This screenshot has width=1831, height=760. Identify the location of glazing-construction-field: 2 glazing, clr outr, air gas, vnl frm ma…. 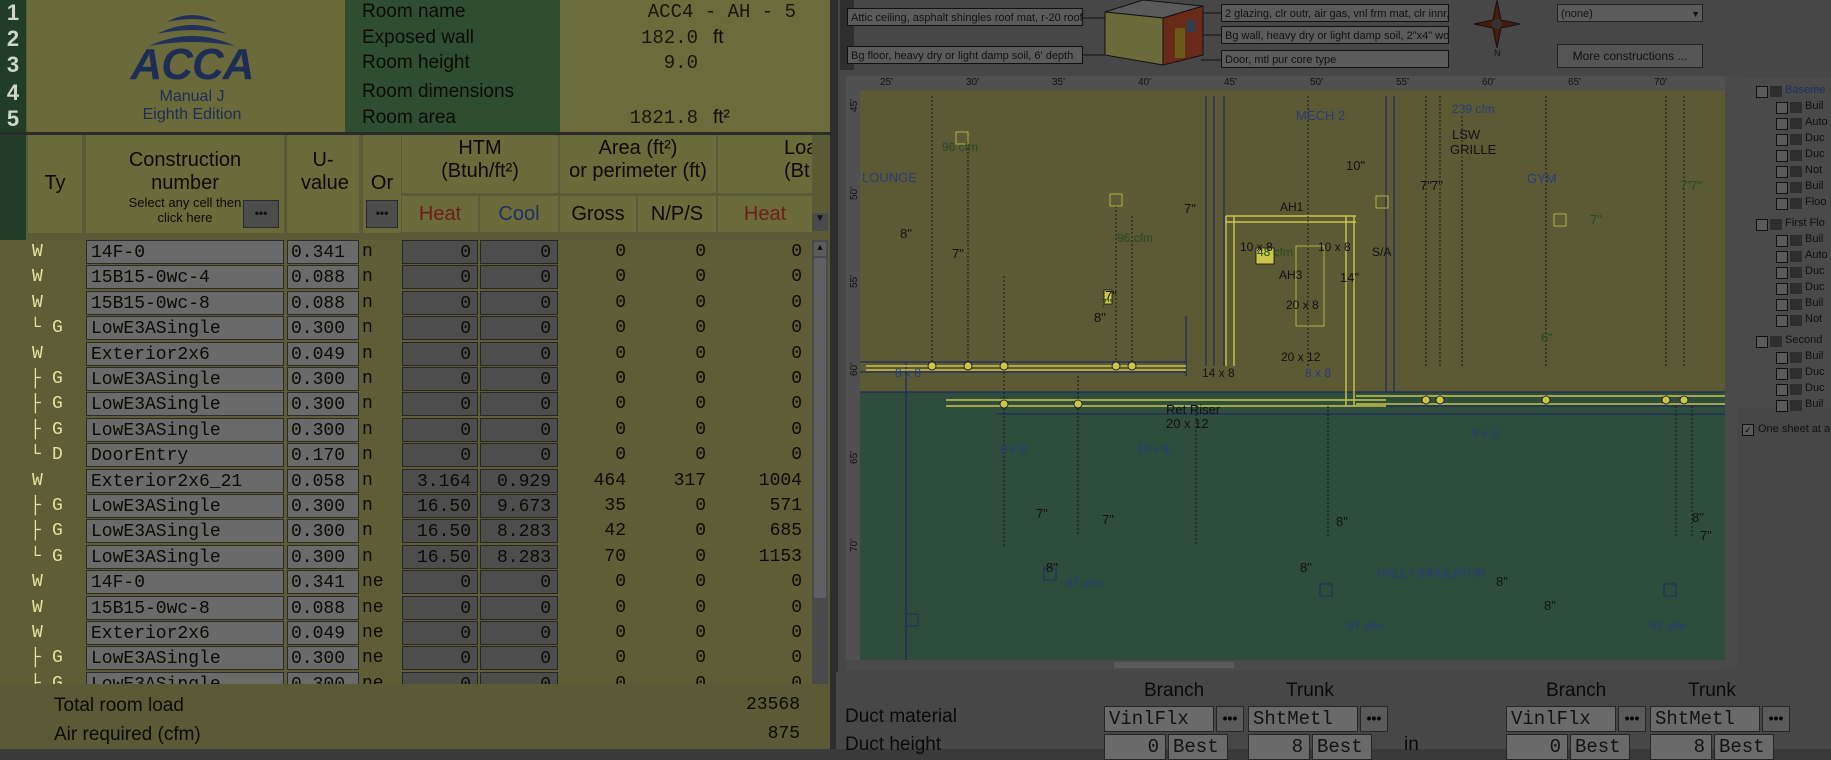
(1335, 13).